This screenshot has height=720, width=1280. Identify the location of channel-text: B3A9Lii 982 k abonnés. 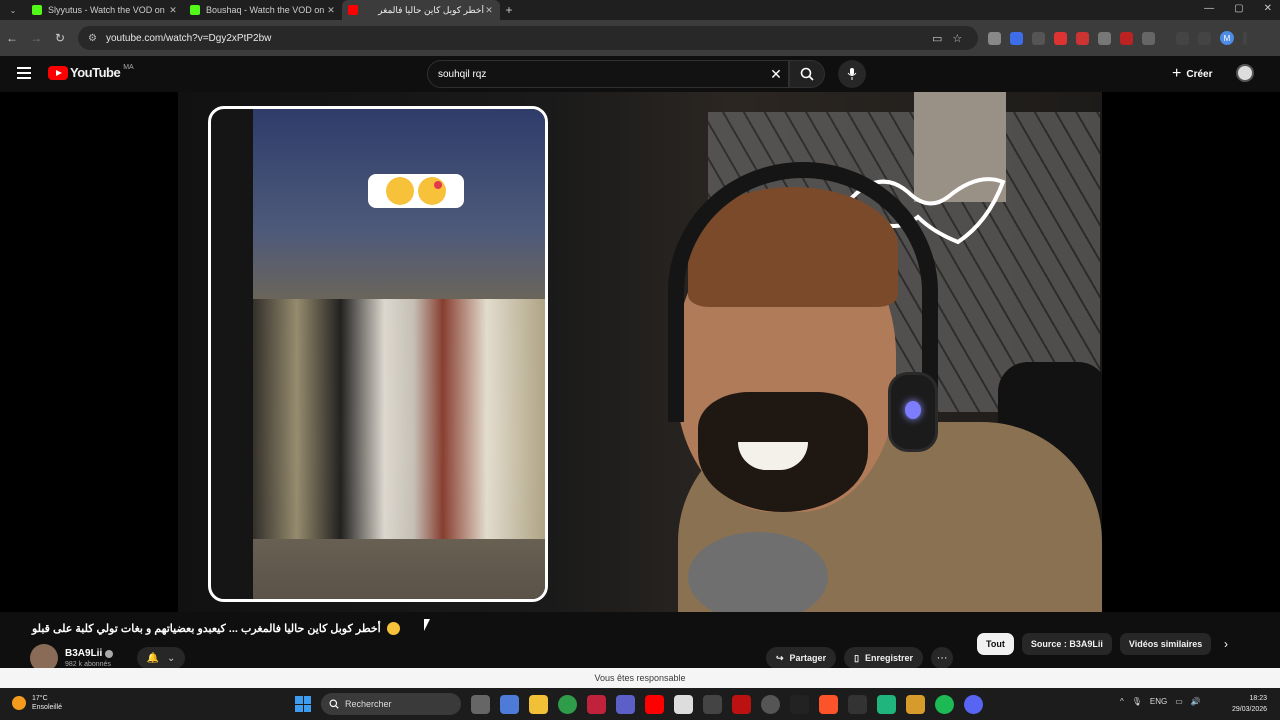
(89, 658).